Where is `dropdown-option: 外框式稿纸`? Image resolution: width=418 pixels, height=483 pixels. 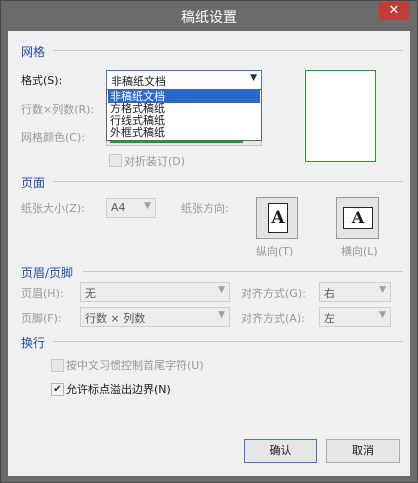 dropdown-option: 外框式稿纸 is located at coordinates (183, 132).